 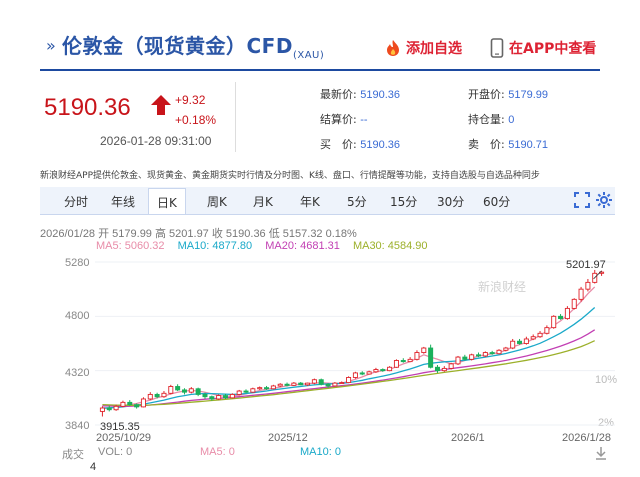 What do you see at coordinates (496, 201) in the screenshot?
I see `tab-60min: 60分` at bounding box center [496, 201].